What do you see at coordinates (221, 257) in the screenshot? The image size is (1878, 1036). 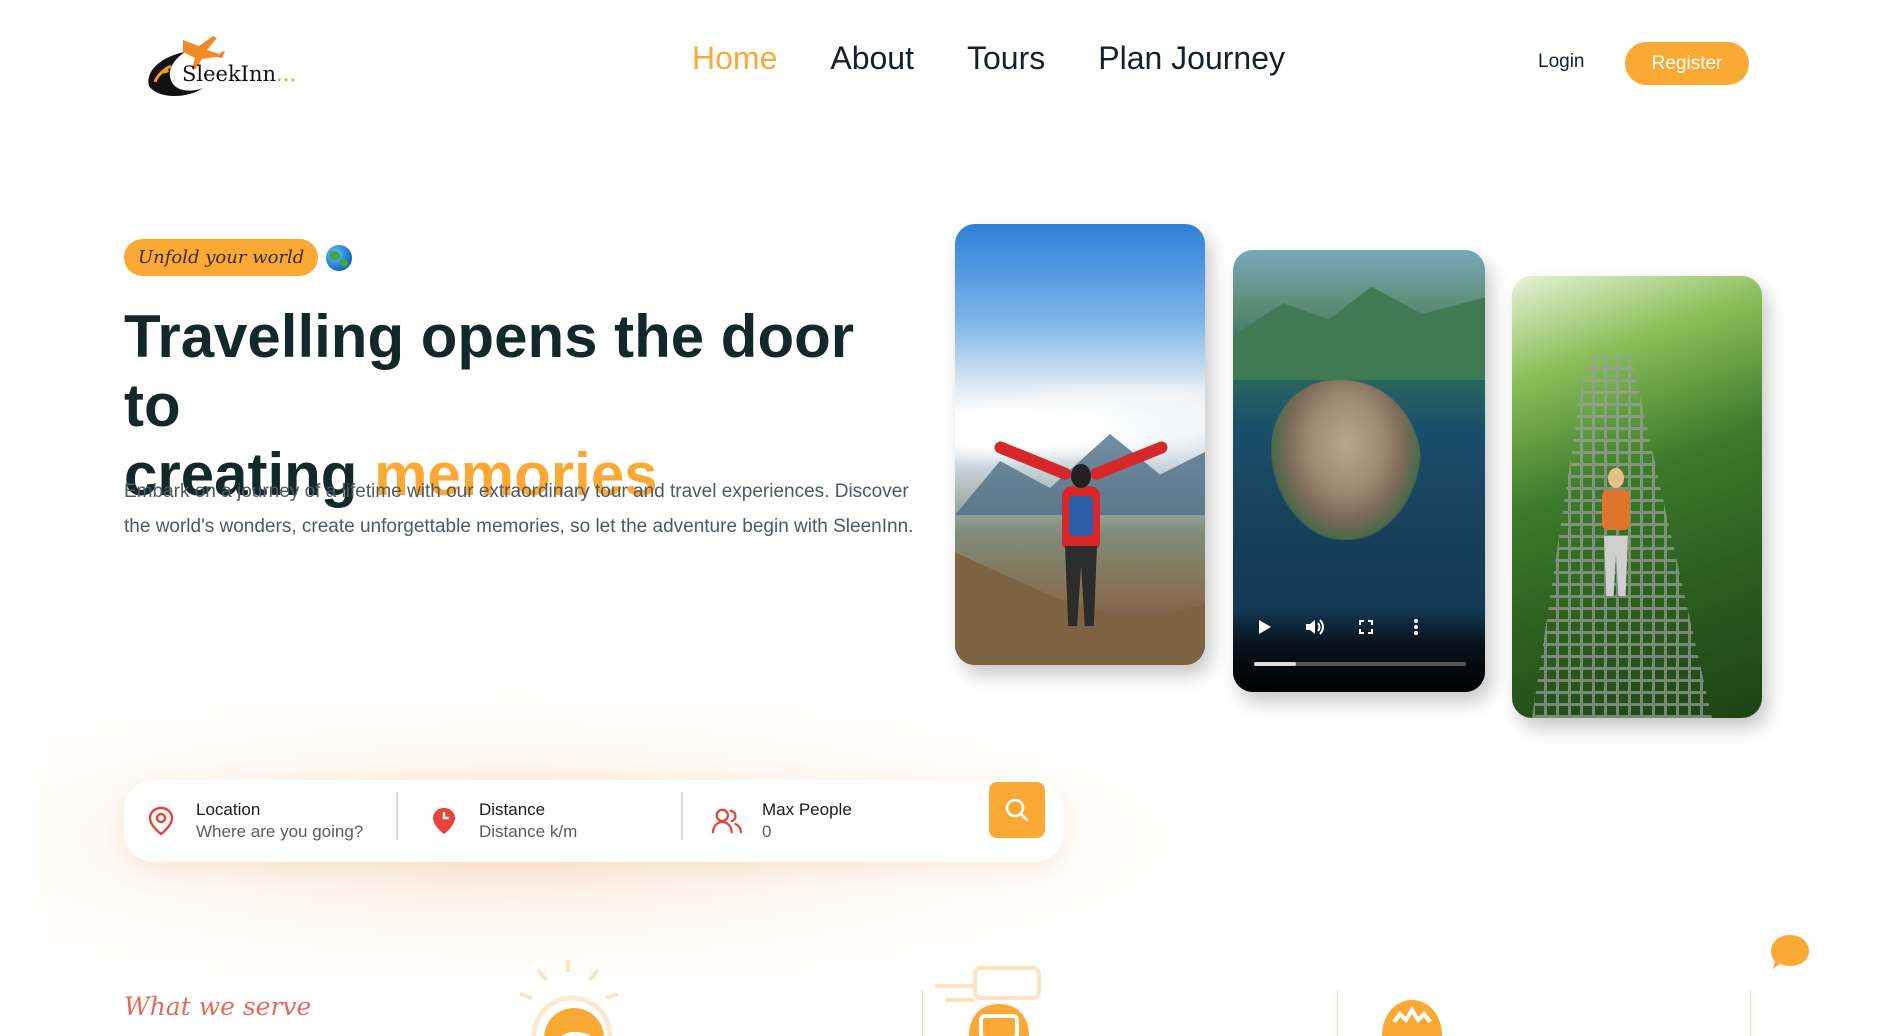 I see `hero-badge: Unfold your world` at bounding box center [221, 257].